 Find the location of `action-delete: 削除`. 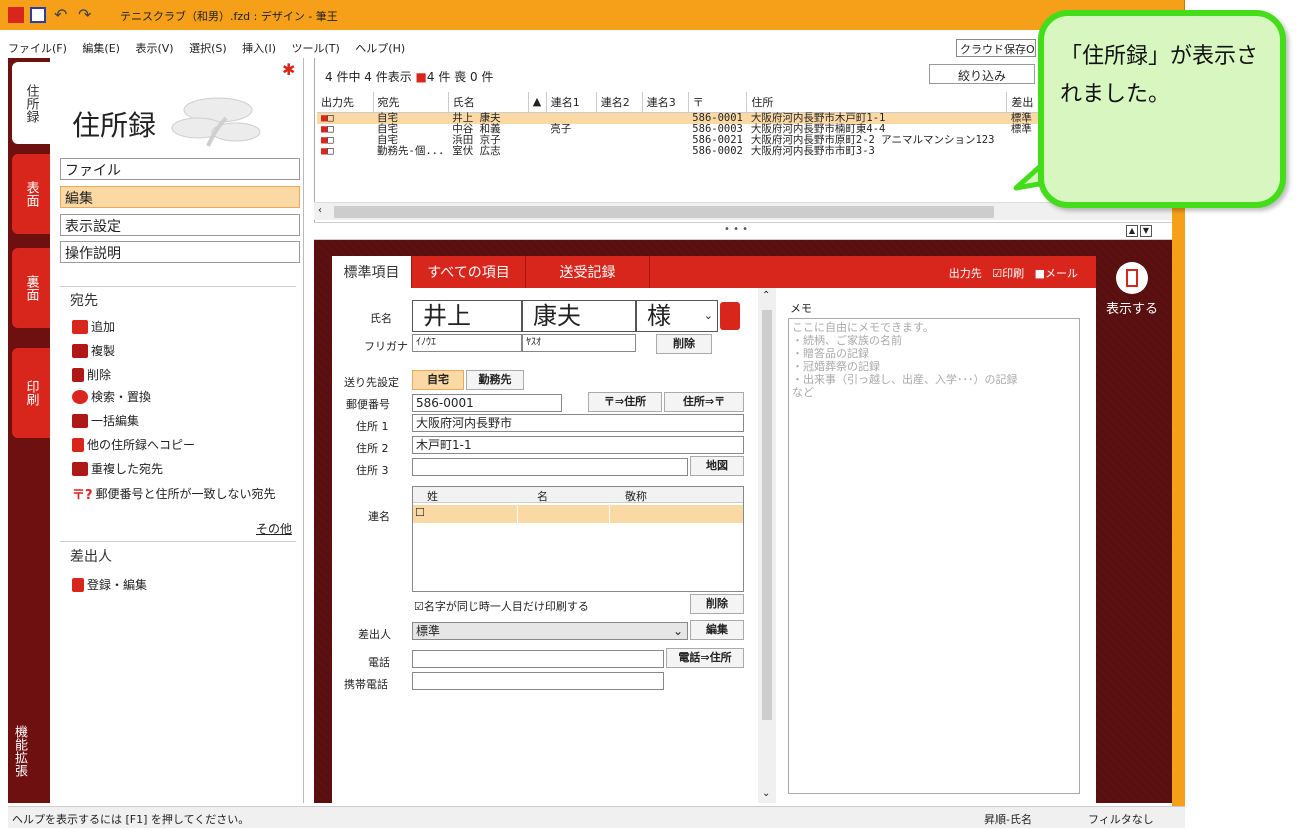

action-delete: 削除 is located at coordinates (91, 374).